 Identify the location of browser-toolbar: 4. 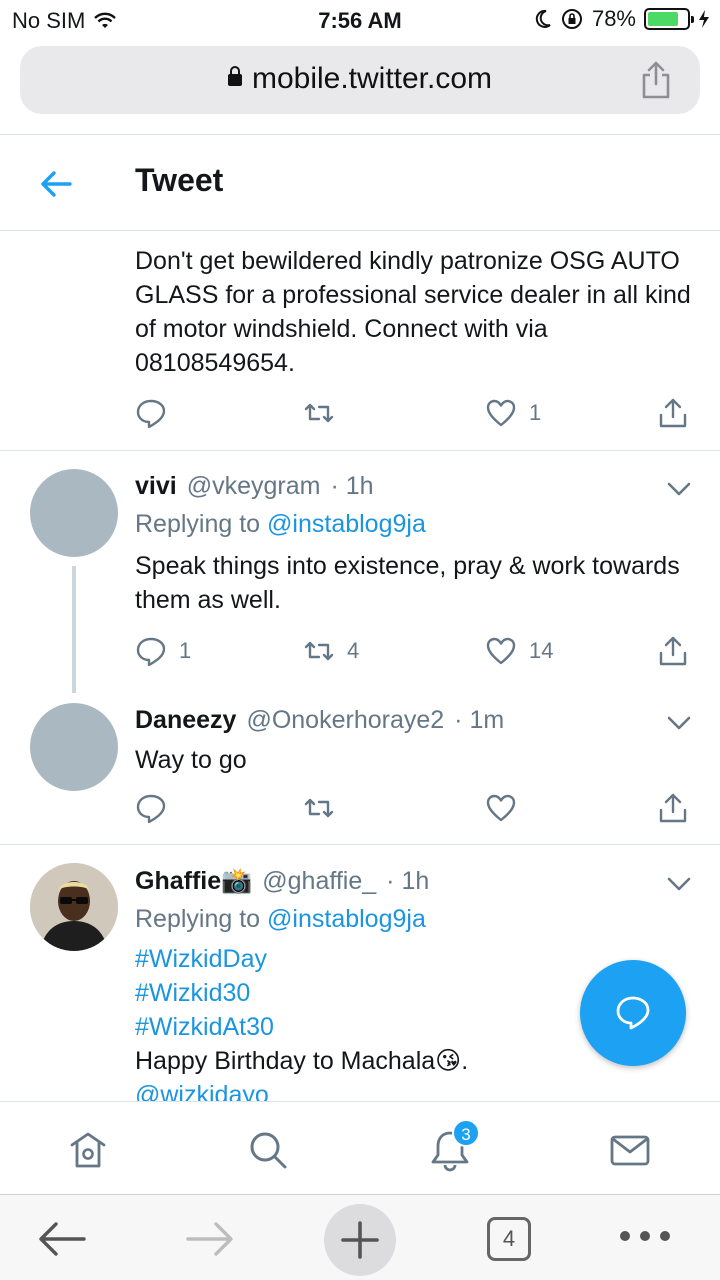
(360, 1237).